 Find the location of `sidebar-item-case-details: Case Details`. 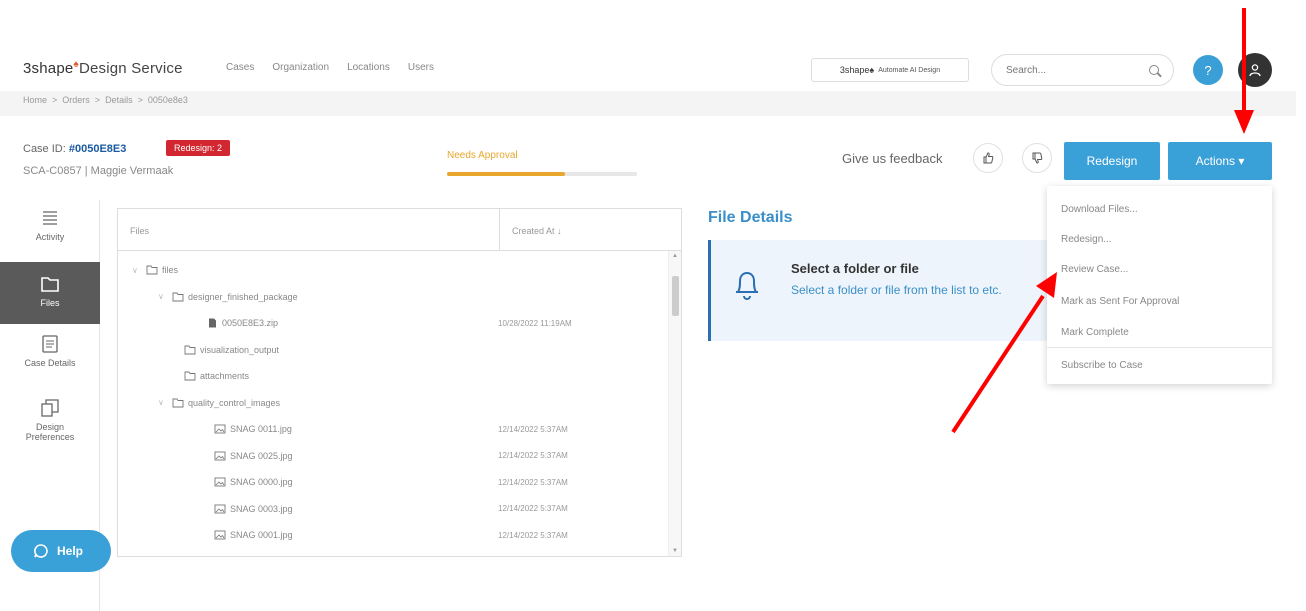

sidebar-item-case-details: Case Details is located at coordinates (50, 359).